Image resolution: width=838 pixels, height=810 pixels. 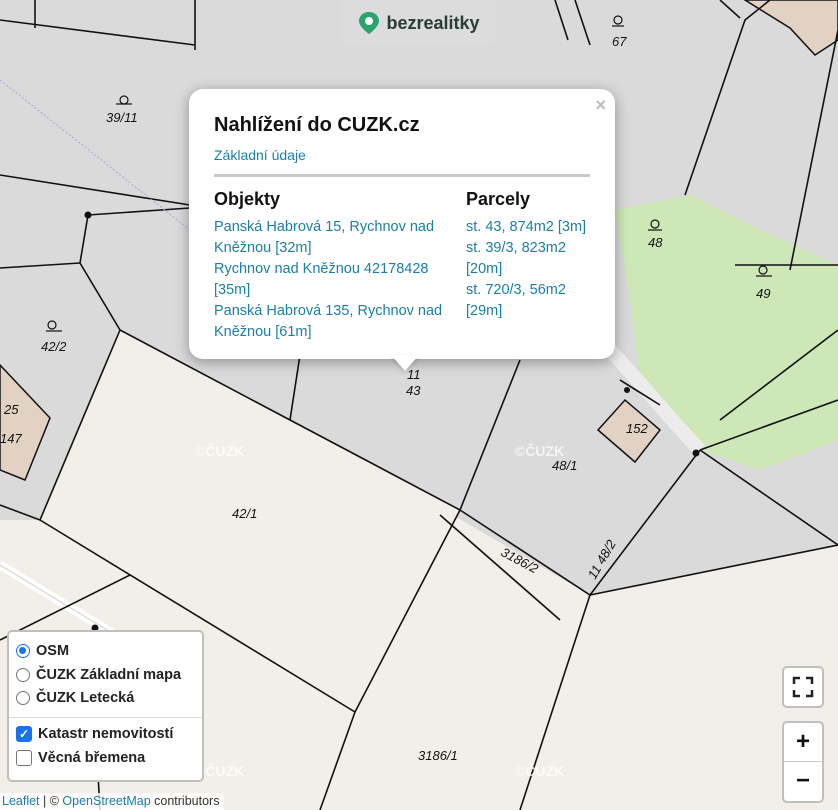 What do you see at coordinates (531, 301) in the screenshot?
I see `parcel-link: st. 720/3, 56m2 [29m]` at bounding box center [531, 301].